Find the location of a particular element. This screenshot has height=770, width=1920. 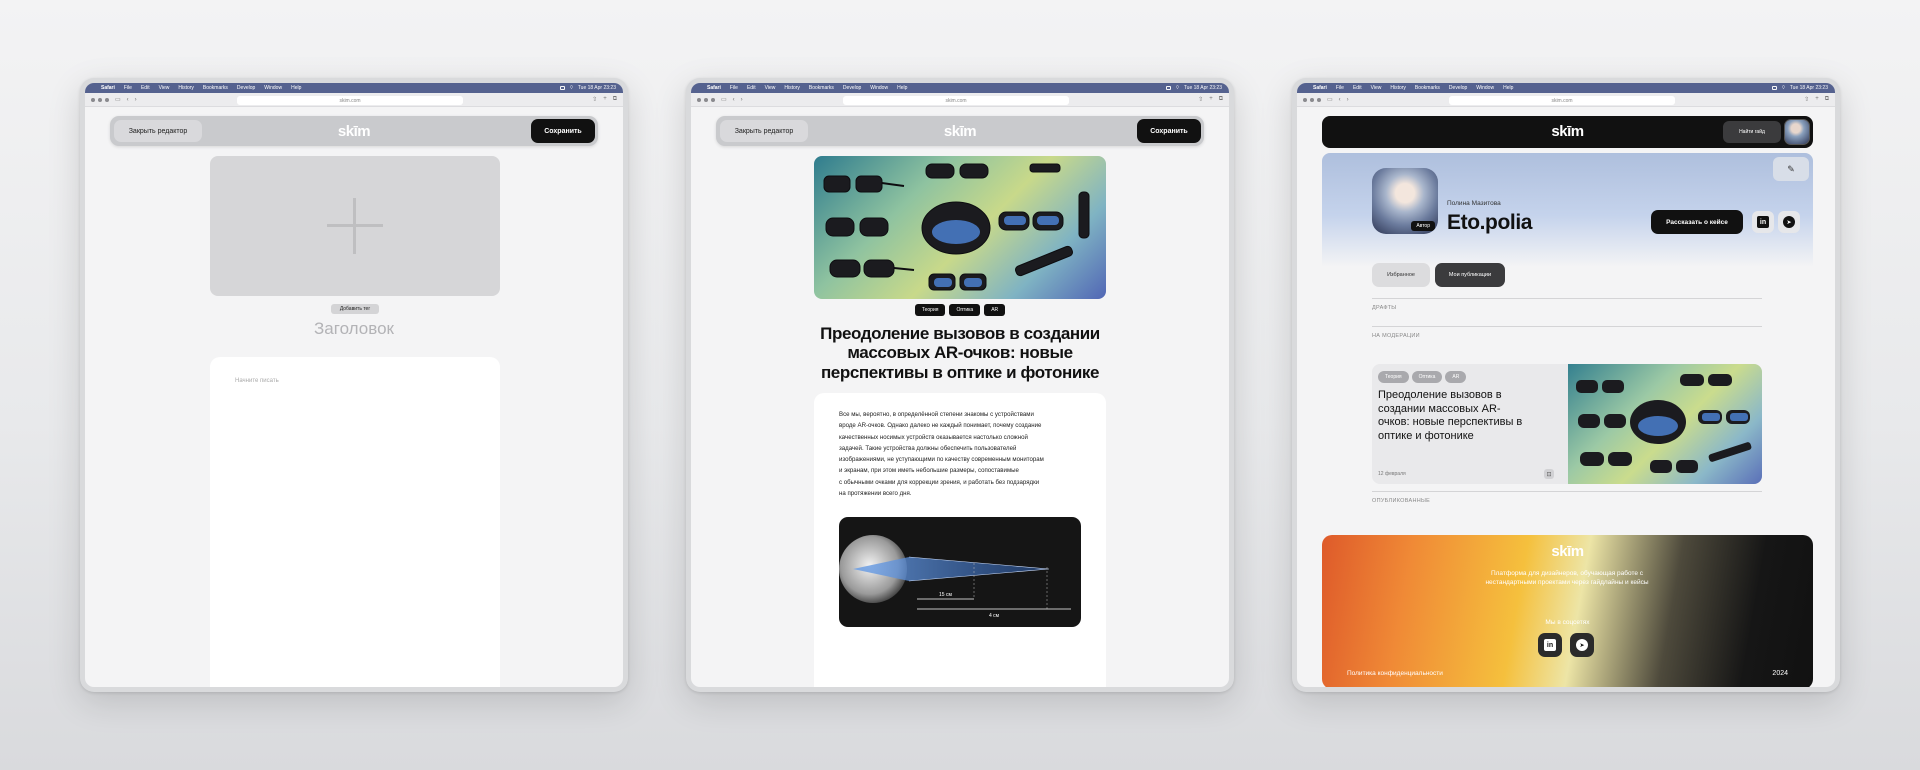

bookmark-icon: ⊡ is located at coordinates (1549, 474).